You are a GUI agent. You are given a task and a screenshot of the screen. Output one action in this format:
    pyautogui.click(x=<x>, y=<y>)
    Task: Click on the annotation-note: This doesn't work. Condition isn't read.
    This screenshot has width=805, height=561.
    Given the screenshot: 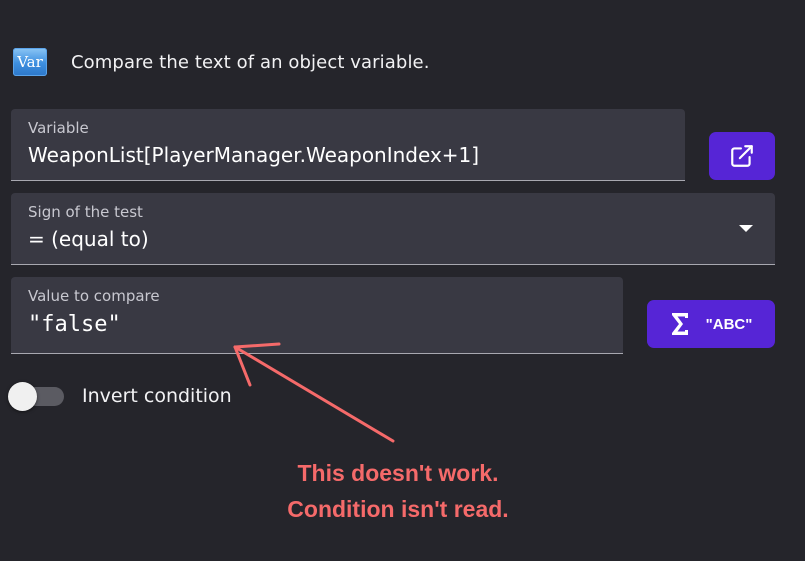 What is the action you would take?
    pyautogui.click(x=398, y=491)
    